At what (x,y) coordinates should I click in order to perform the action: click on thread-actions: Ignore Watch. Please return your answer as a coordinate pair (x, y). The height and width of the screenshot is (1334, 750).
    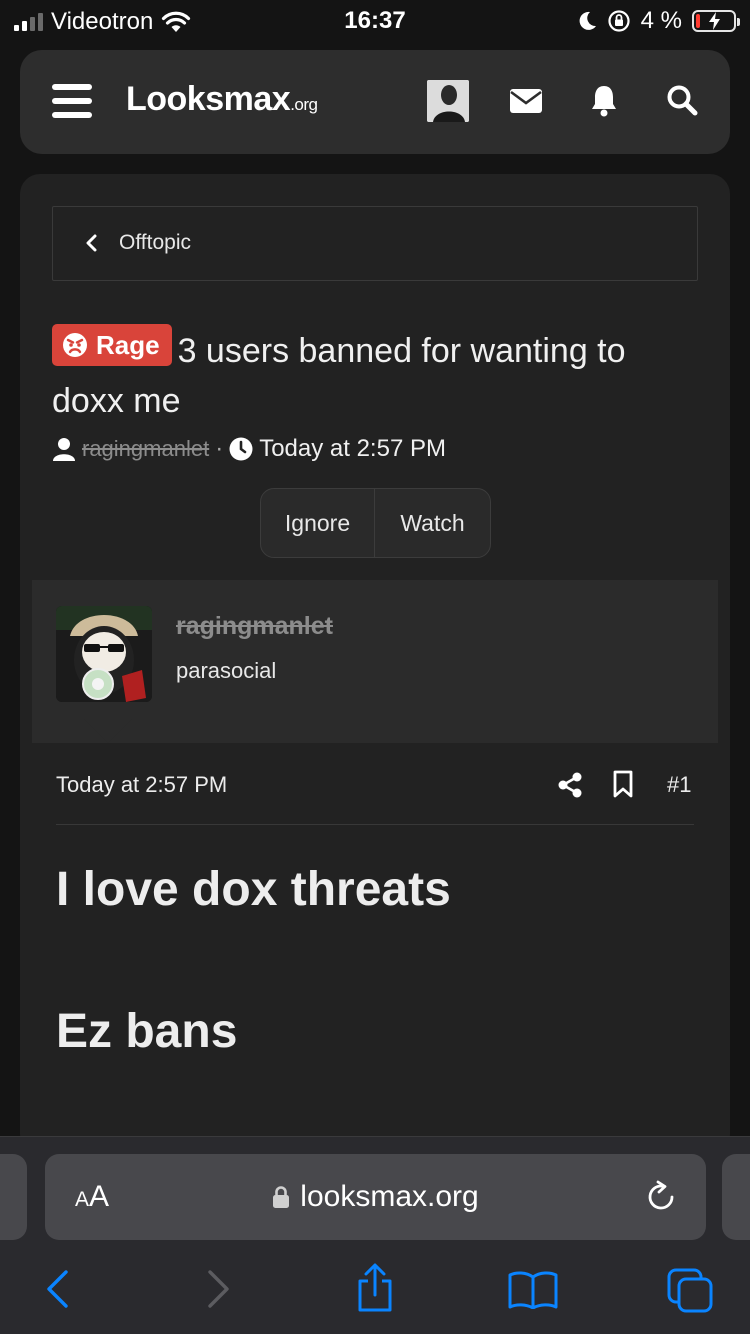
    Looking at the image, I should click on (375, 523).